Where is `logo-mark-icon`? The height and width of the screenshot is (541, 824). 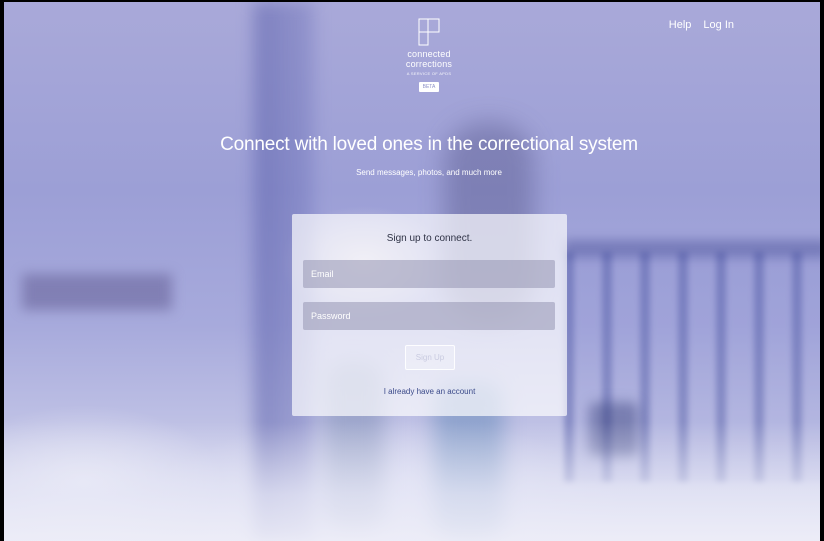 logo-mark-icon is located at coordinates (429, 32).